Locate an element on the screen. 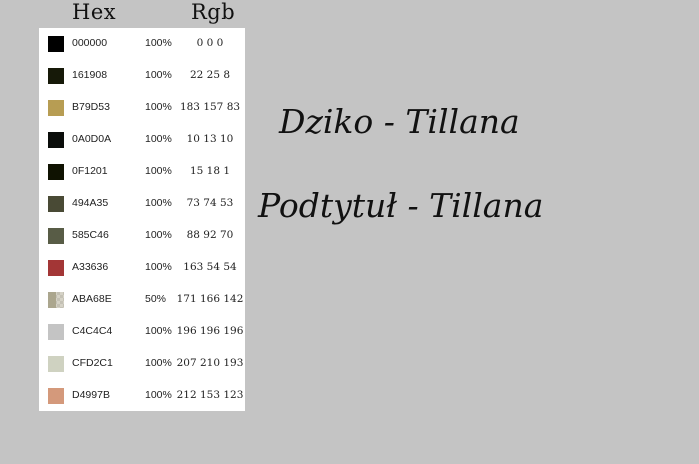 The image size is (699, 464). rgb-value: 212 153 123 is located at coordinates (210, 395).